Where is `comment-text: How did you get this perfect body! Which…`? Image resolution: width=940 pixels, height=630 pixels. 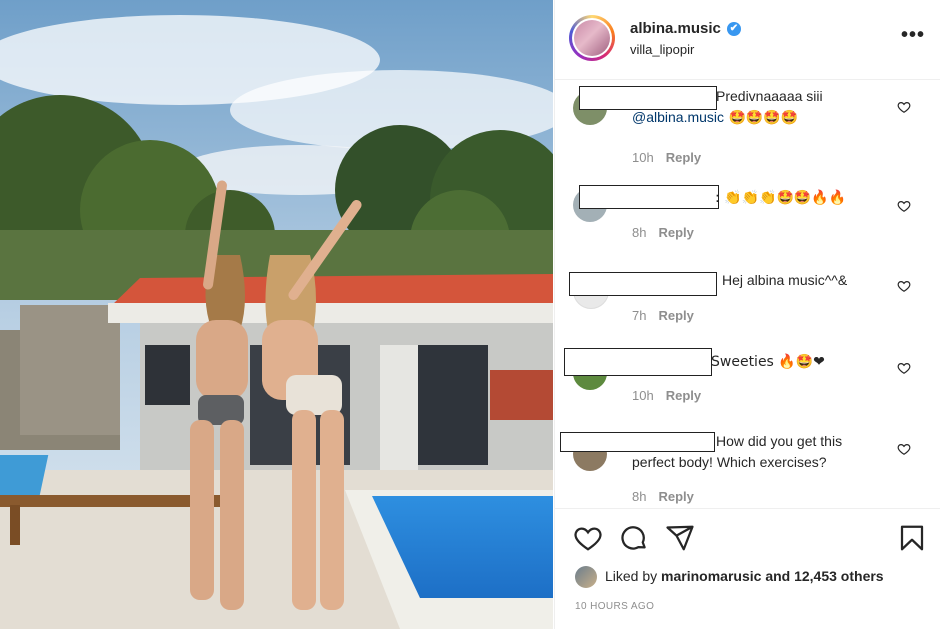 comment-text: How did you get this perfect body! Which… is located at coordinates (757, 452).